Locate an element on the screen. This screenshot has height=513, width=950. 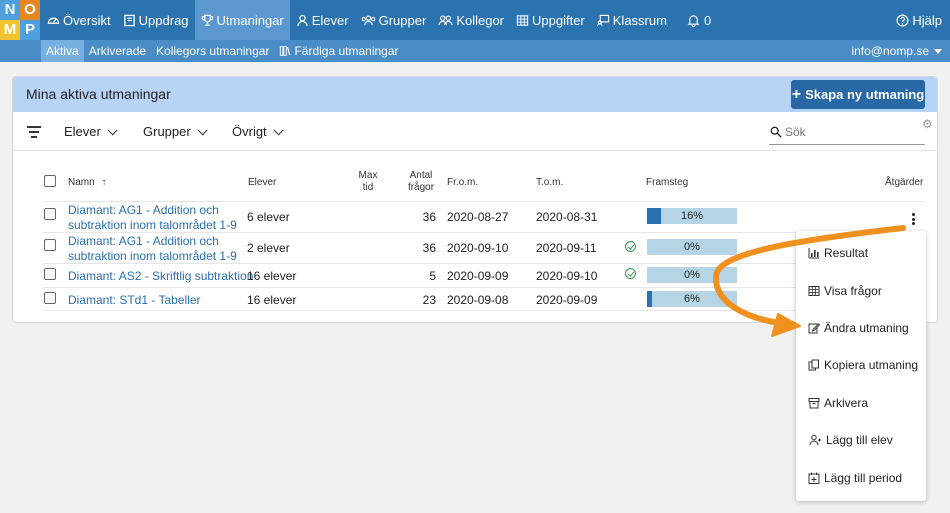
tab-label: Färdiga utmaningar is located at coordinates (346, 51).